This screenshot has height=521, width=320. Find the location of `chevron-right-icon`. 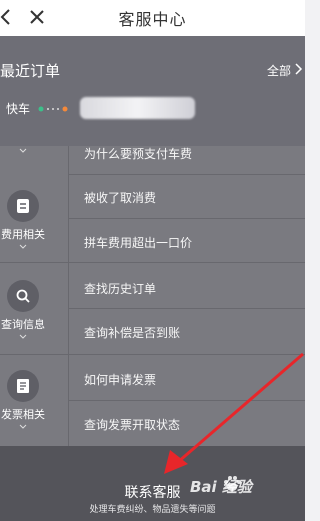

chevron-right-icon is located at coordinates (298, 69).